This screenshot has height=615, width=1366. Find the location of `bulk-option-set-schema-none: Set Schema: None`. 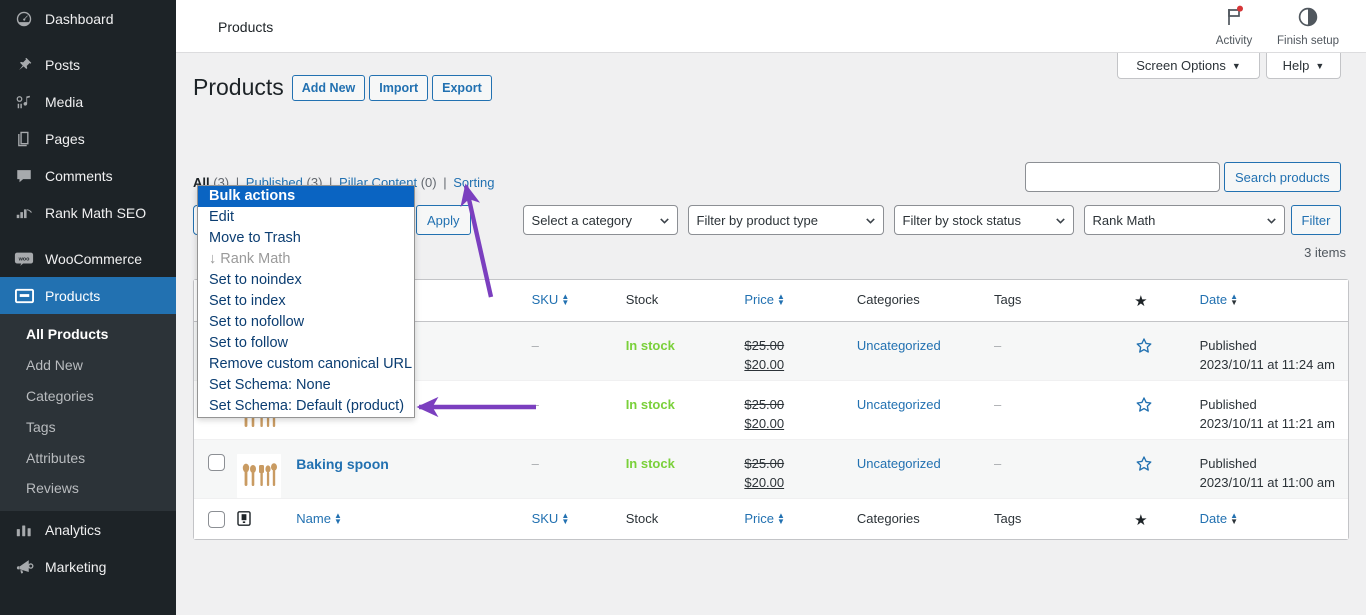

bulk-option-set-schema-none: Set Schema: None is located at coordinates (306, 385).